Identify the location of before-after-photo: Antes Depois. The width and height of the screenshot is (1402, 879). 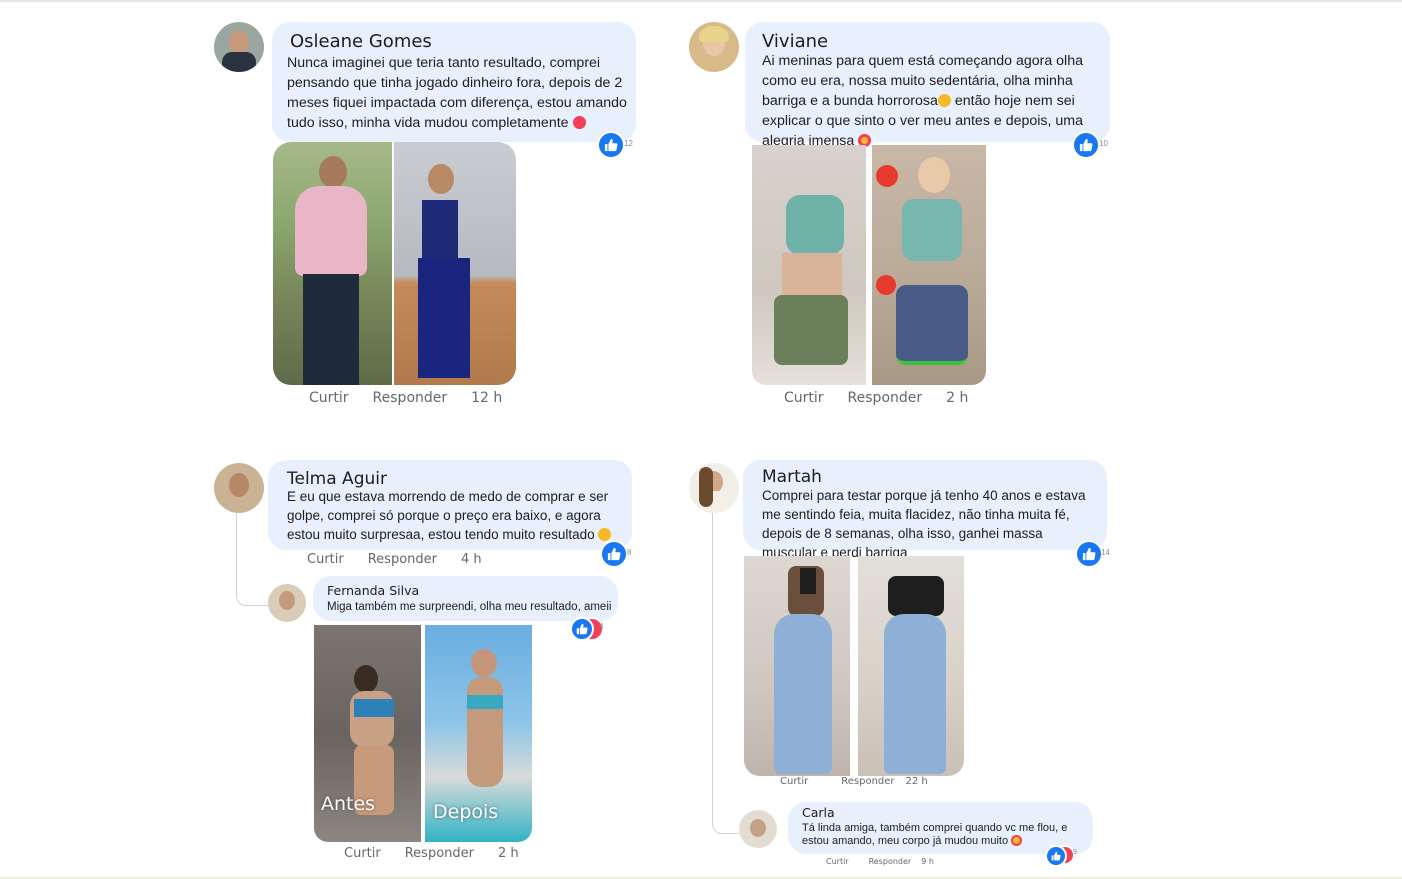
(423, 733).